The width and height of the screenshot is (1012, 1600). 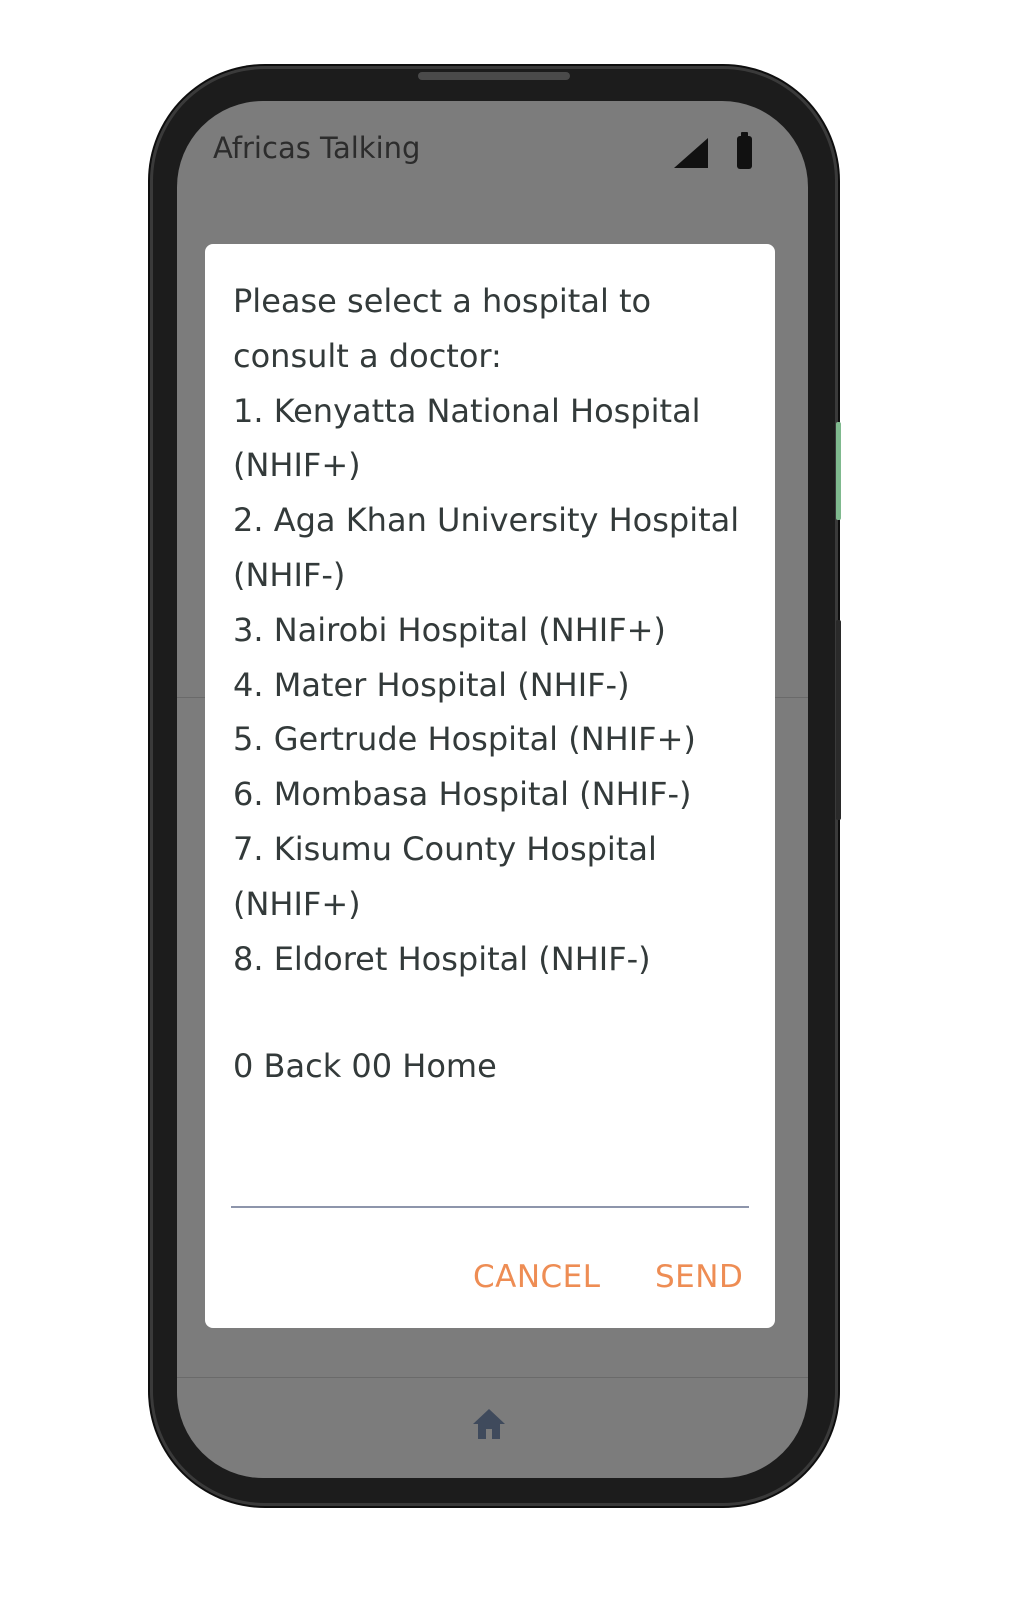 What do you see at coordinates (494, 76) in the screenshot?
I see `phone-speaker` at bounding box center [494, 76].